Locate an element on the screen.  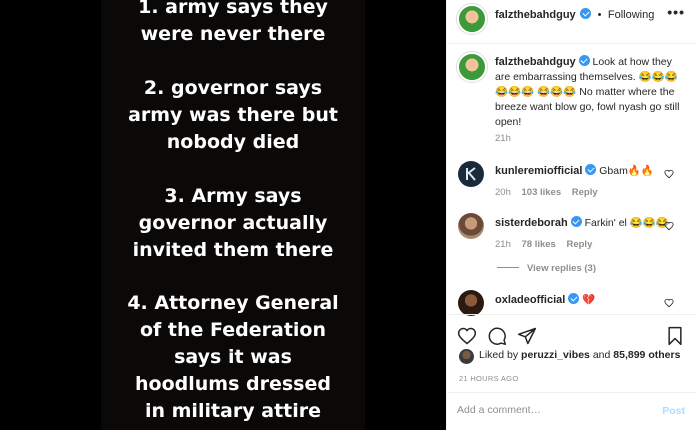
following-button: Following is located at coordinates (631, 15).